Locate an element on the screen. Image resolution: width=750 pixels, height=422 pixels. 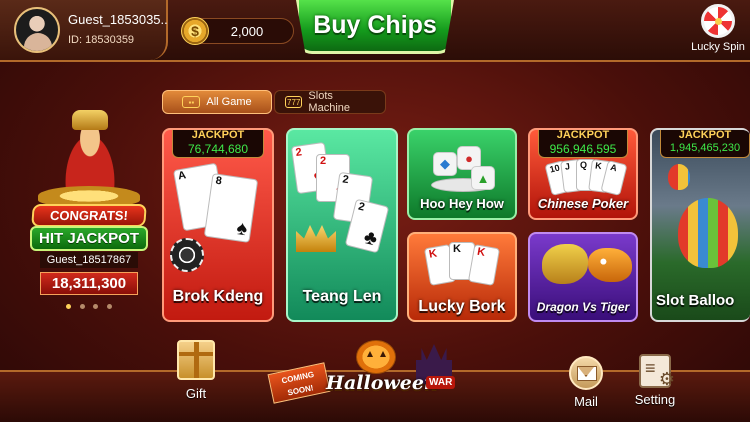
gold-pile-icon is located at coordinates (89, 196).